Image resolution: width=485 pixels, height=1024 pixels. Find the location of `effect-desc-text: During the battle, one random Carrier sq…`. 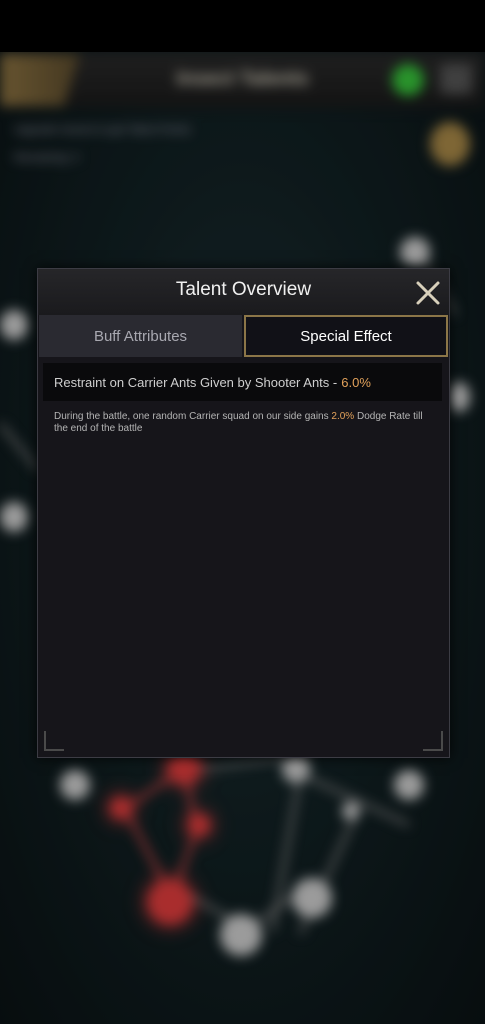

effect-desc-text: During the battle, one random Carrier sq… is located at coordinates (191, 416).